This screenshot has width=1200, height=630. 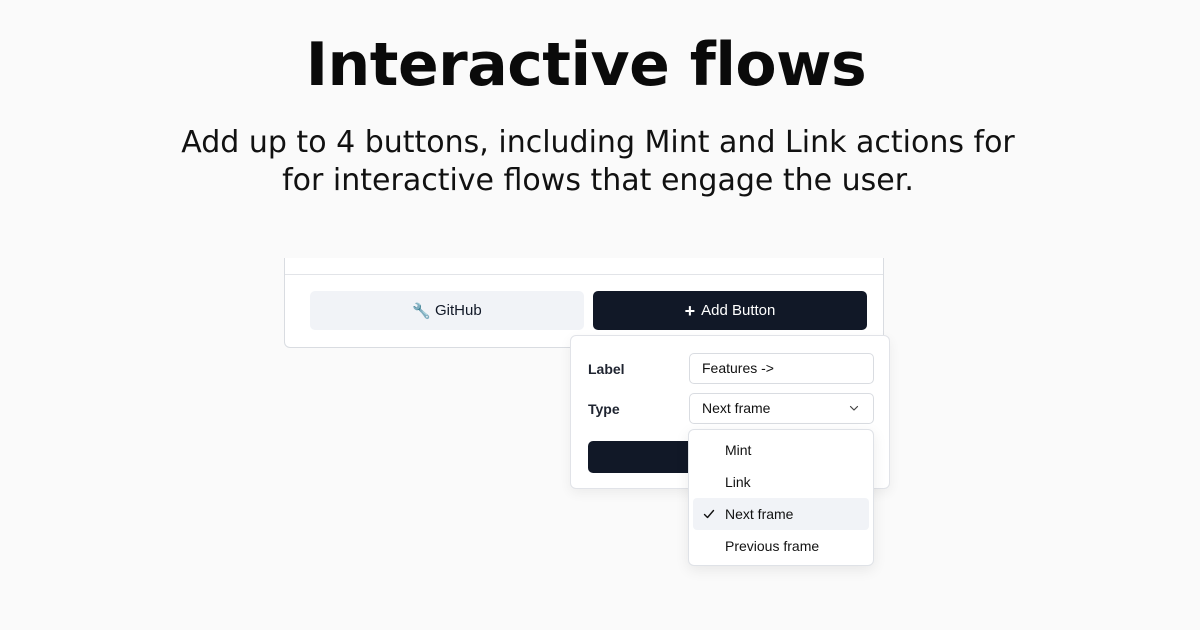 I want to click on page-title: Interactive flows, so click(x=586, y=65).